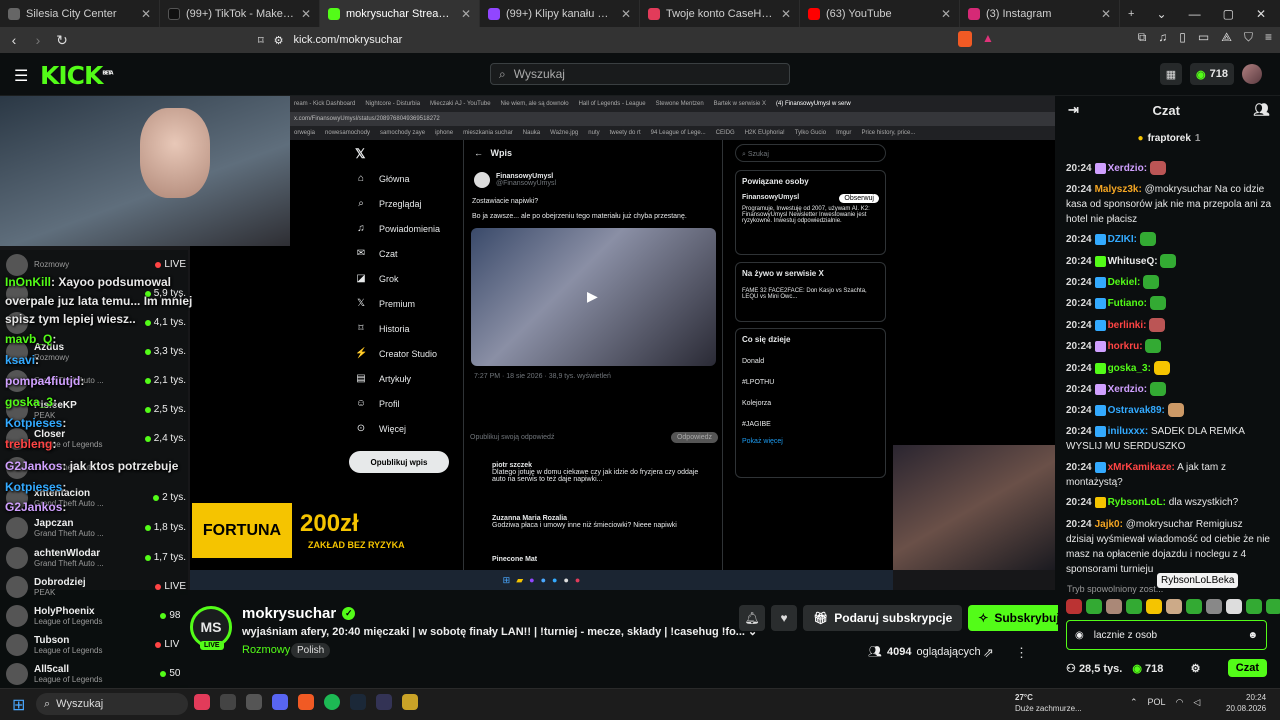  I want to click on kicks-balance: ⚇ 28,5 tys., so click(1094, 668).